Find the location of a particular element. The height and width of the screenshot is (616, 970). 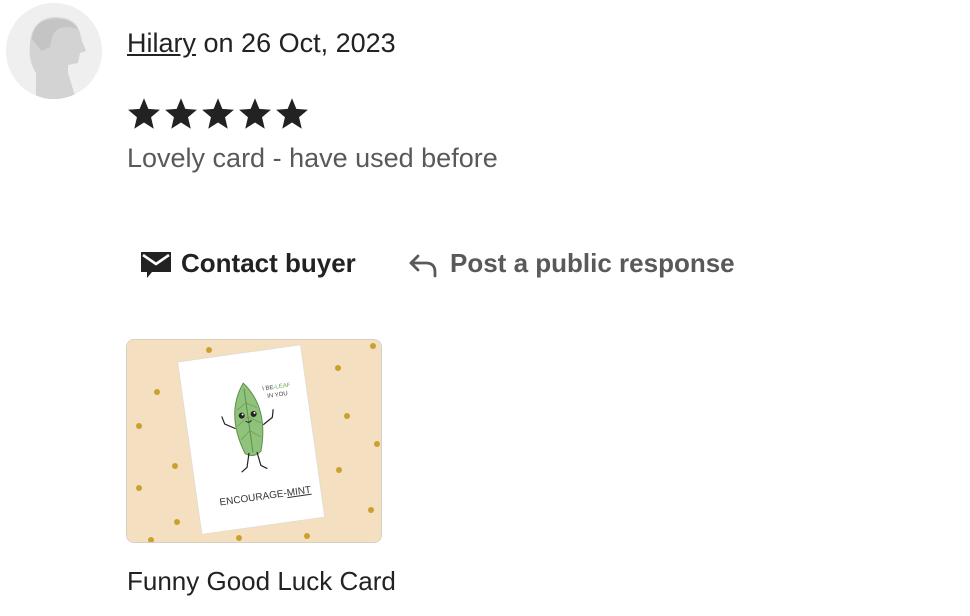

product-title-link: Funny Good Luck Card is located at coordinates (261, 581).